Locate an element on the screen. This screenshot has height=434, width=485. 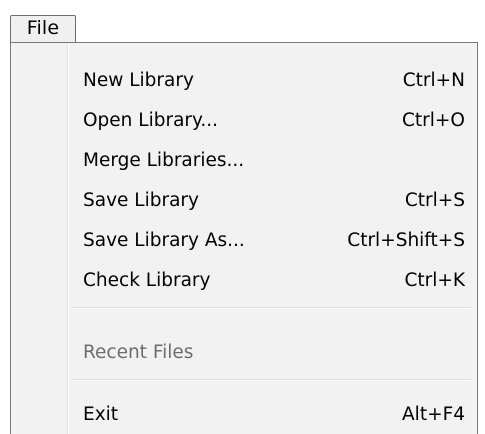
menu-item-shortcut: Ctrl+S is located at coordinates (434, 200).